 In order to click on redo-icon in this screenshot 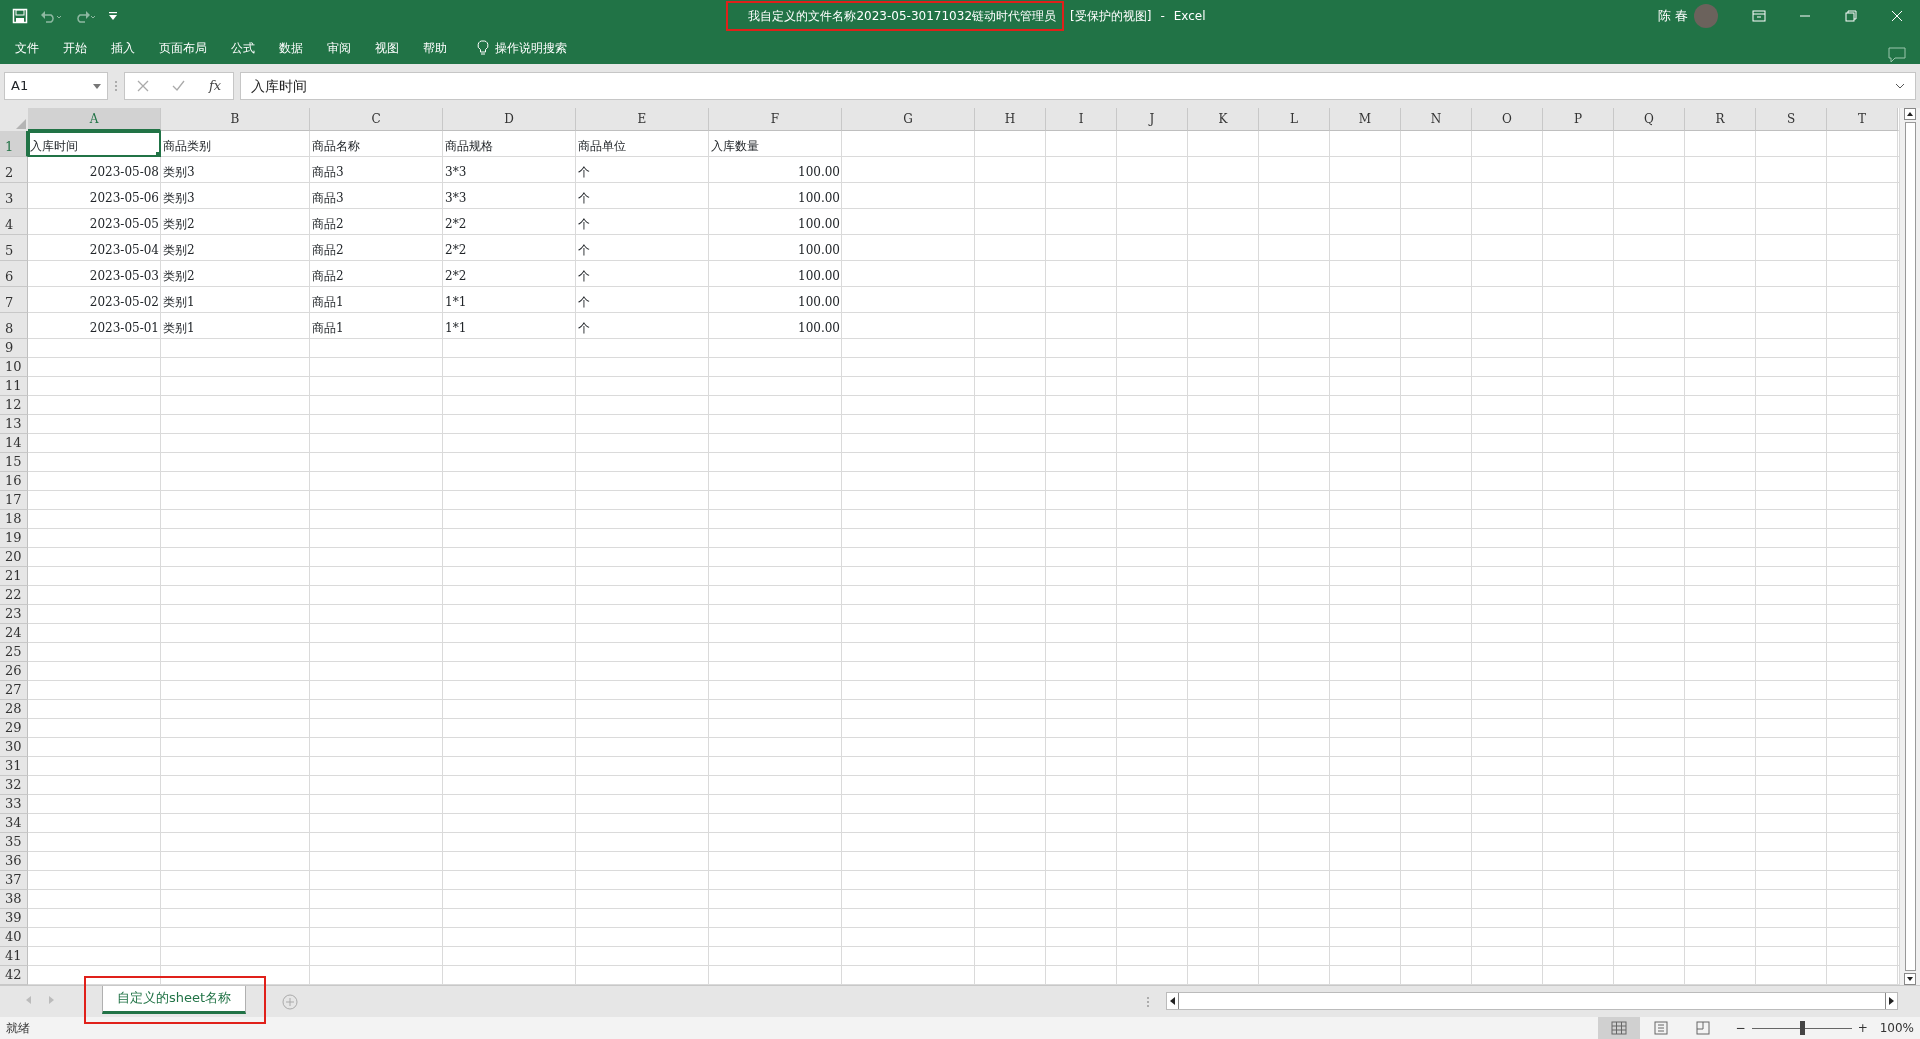, I will do `click(85, 16)`.